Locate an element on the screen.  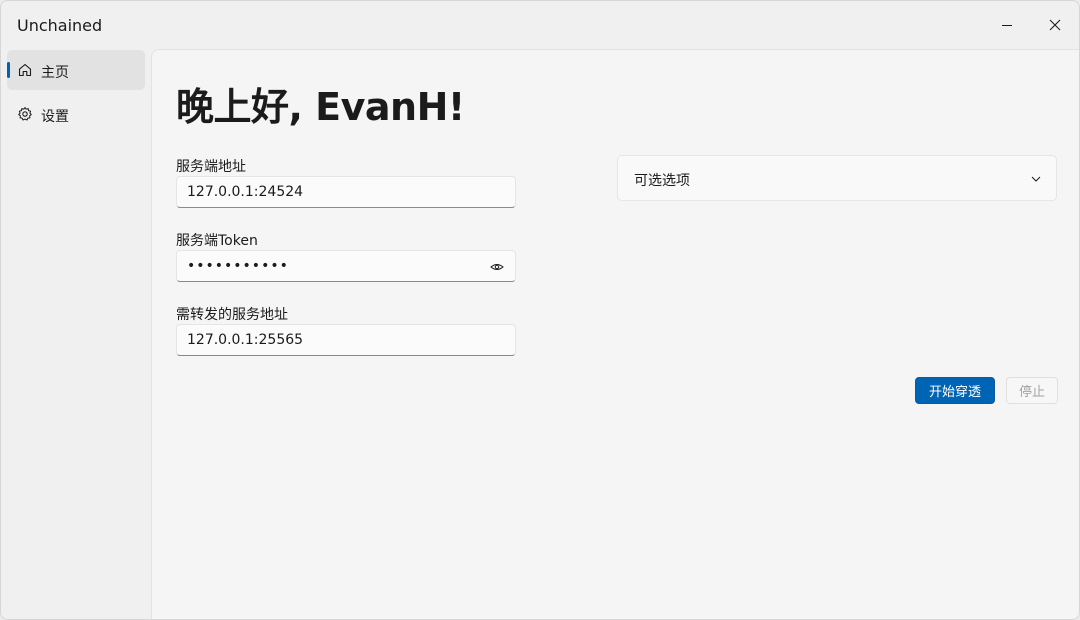
server-address-label: 服务端地址 is located at coordinates (211, 167).